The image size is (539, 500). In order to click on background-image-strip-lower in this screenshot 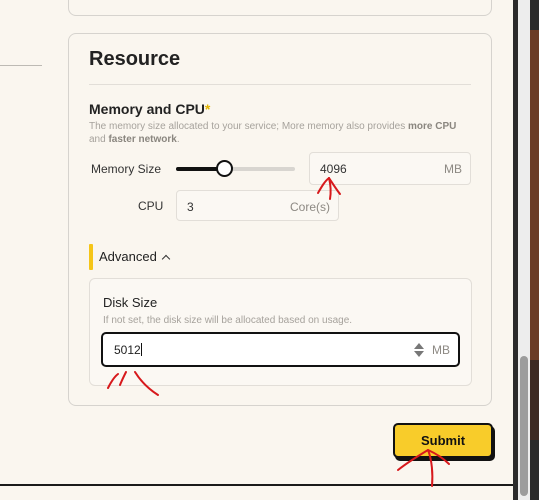, I will do `click(534, 400)`.